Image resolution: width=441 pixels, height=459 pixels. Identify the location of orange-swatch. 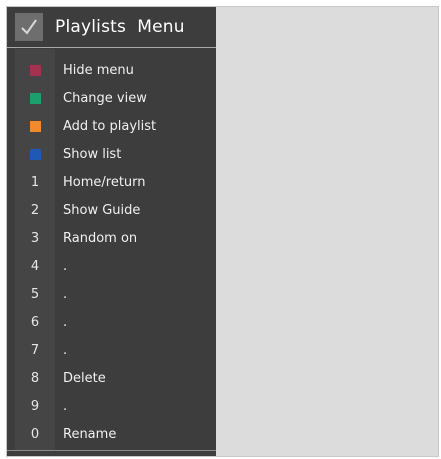
(35, 126).